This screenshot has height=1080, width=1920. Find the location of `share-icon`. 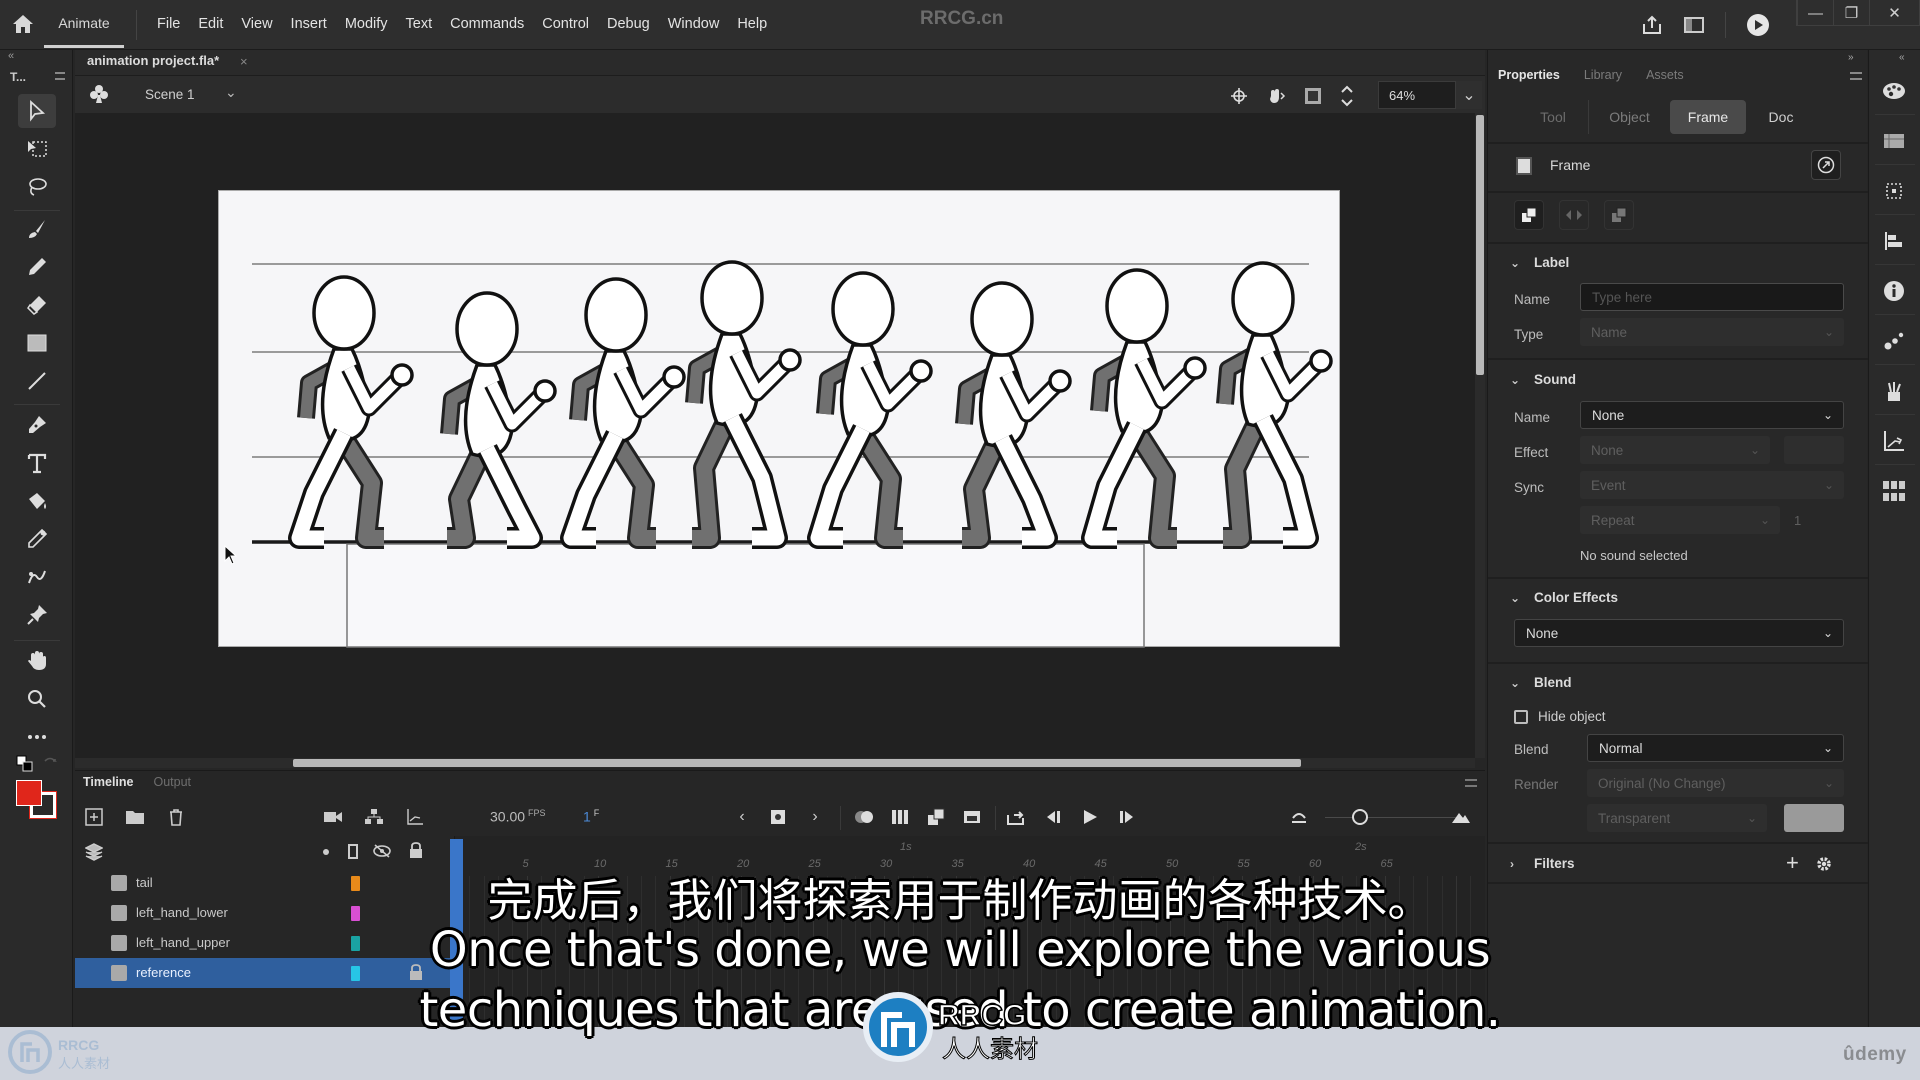

share-icon is located at coordinates (1652, 25).